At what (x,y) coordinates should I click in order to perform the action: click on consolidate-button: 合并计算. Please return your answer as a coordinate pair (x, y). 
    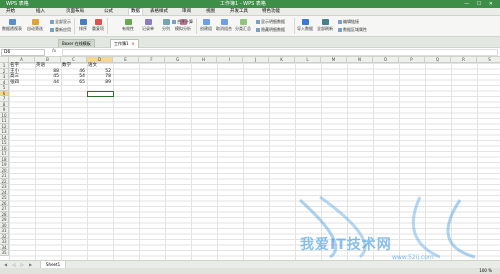
    Looking at the image, I should click on (182, 22).